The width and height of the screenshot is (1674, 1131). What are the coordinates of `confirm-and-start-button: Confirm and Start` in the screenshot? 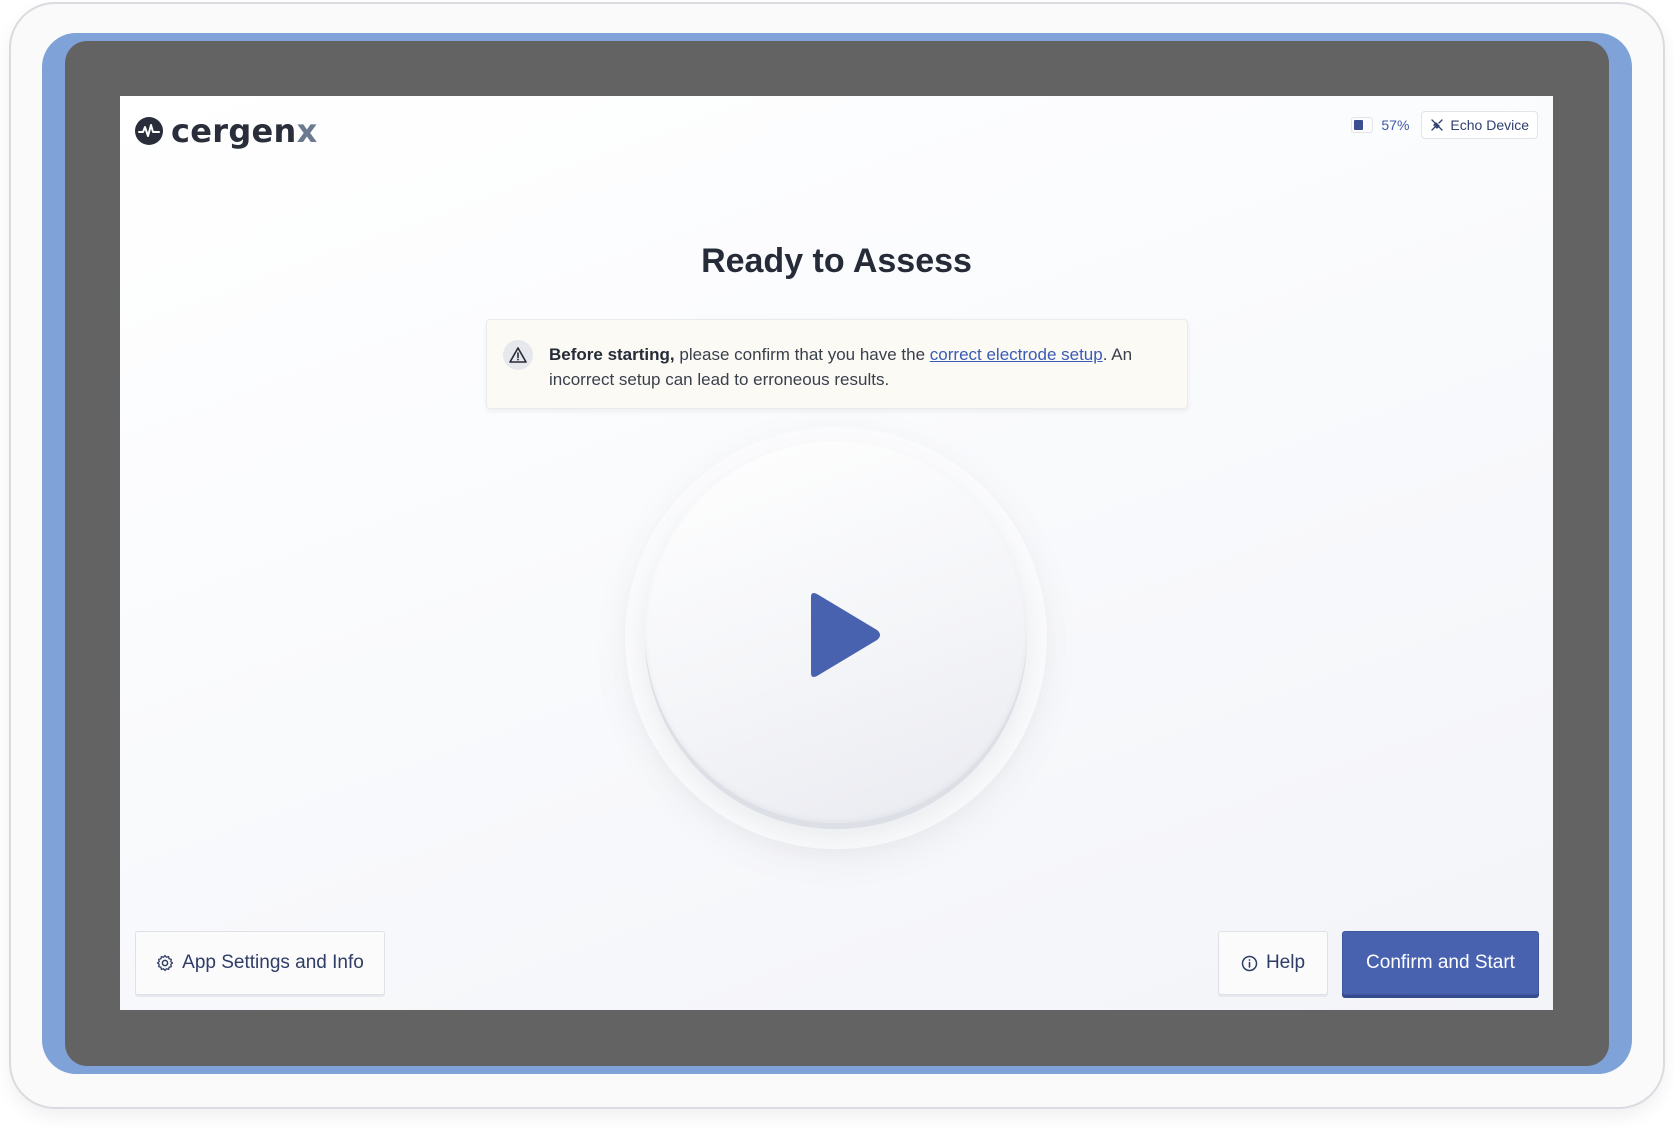 It's located at (1440, 963).